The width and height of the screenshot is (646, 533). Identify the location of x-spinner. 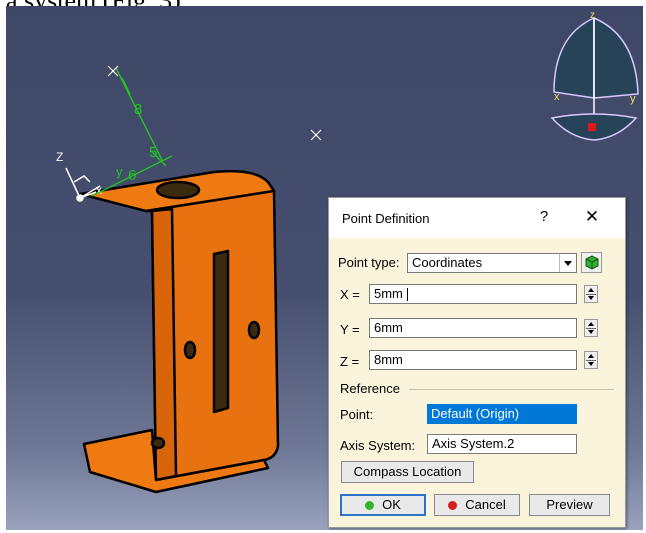
(591, 294).